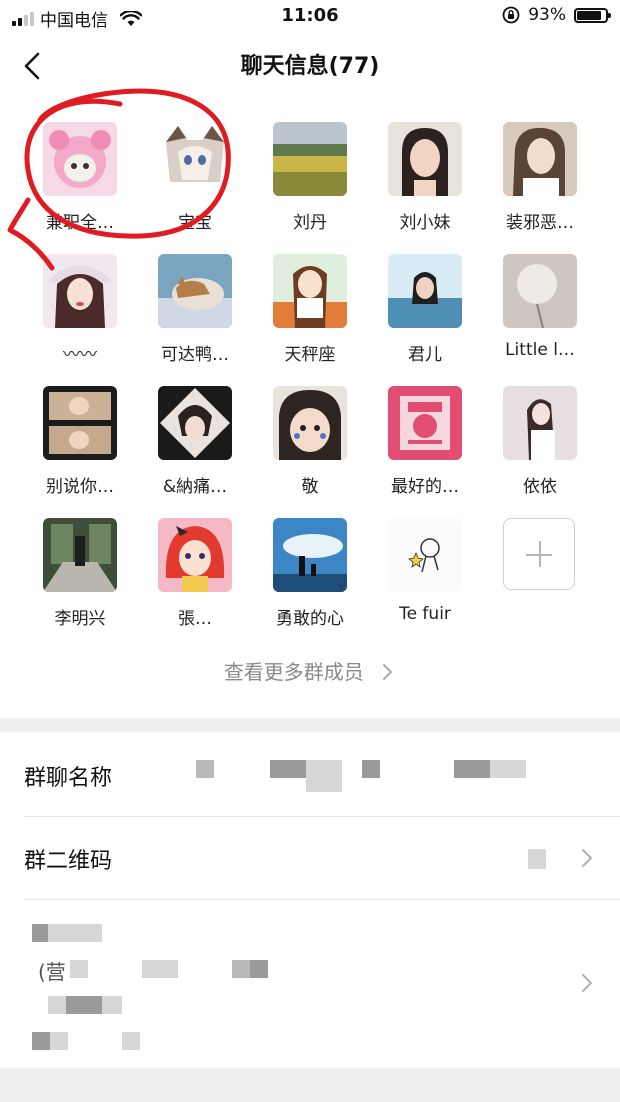 The height and width of the screenshot is (1102, 620). What do you see at coordinates (540, 487) in the screenshot?
I see `member-name: 依依` at bounding box center [540, 487].